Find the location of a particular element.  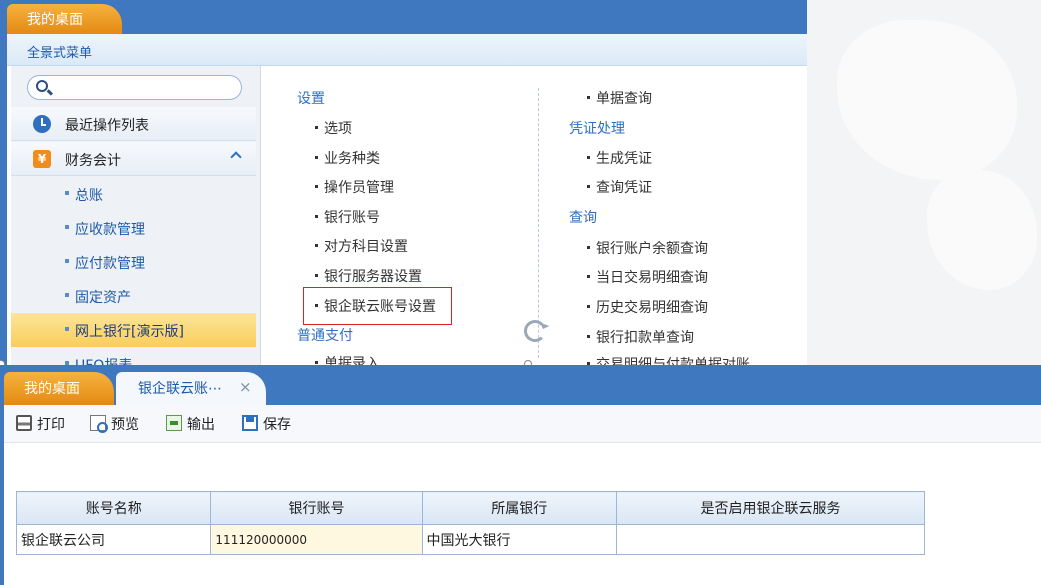

sidebar-item-label: 总账 is located at coordinates (89, 196).